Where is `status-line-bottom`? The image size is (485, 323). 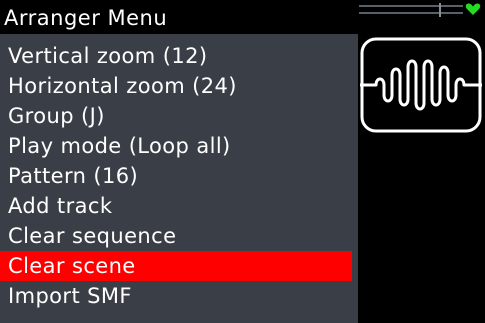 status-line-bottom is located at coordinates (411, 13).